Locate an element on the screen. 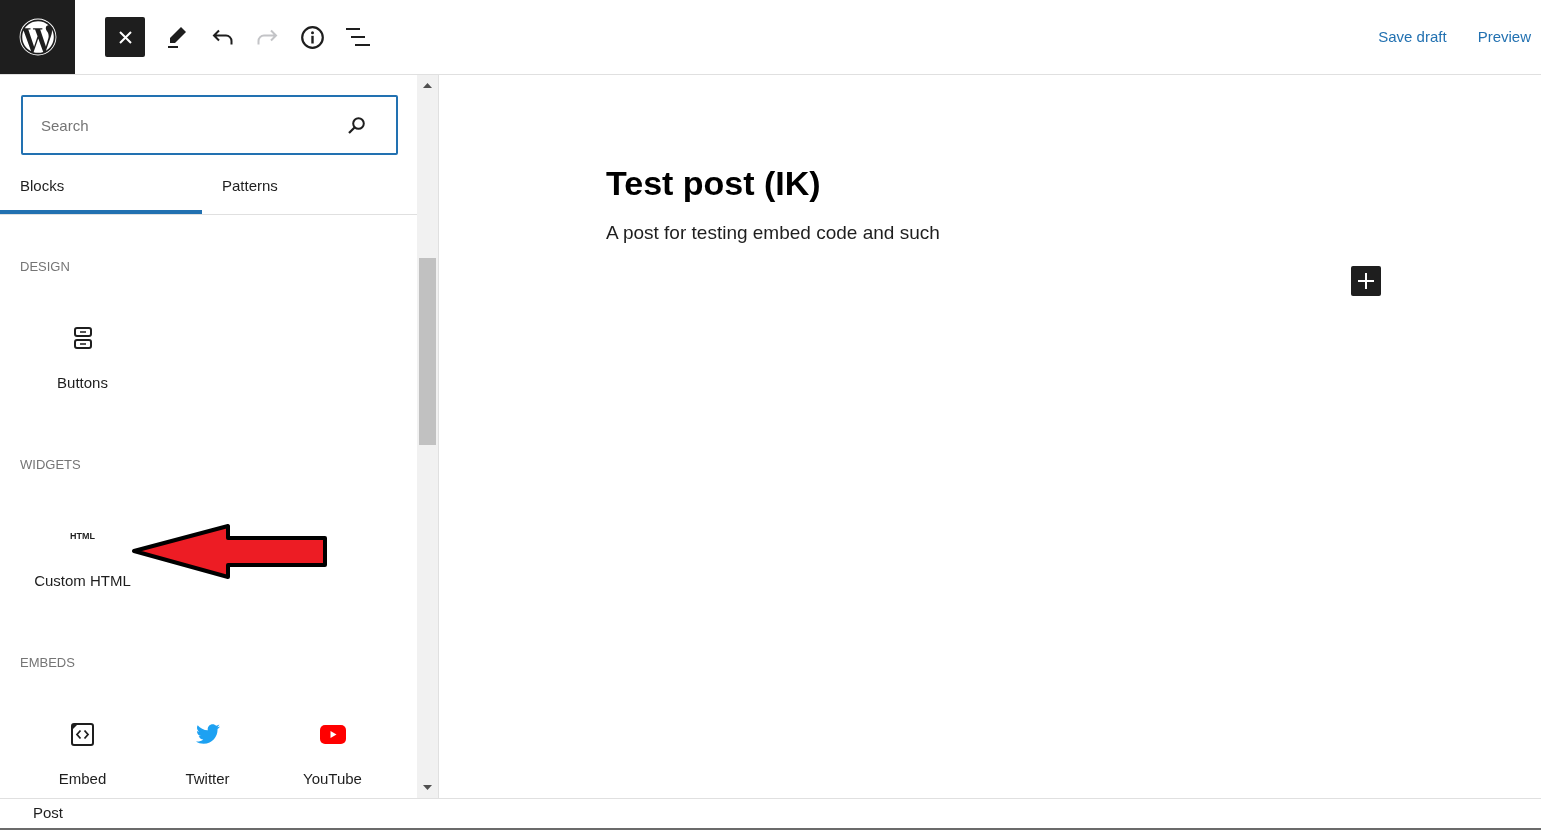 The height and width of the screenshot is (830, 1541). scroll-down-icon is located at coordinates (427, 787).